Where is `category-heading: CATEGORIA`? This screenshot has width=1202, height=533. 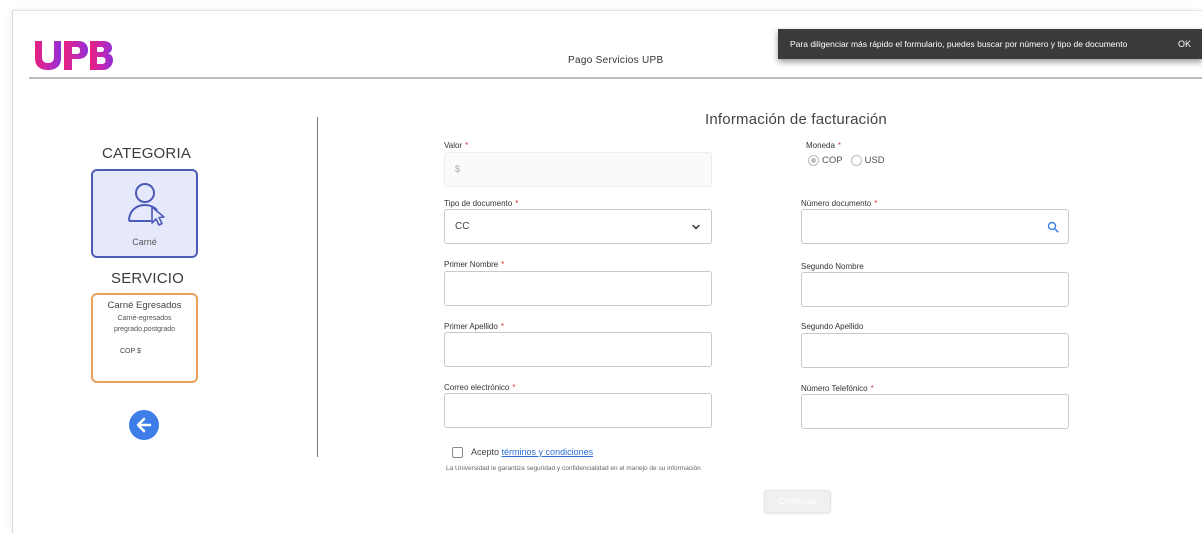
category-heading: CATEGORIA is located at coordinates (147, 153).